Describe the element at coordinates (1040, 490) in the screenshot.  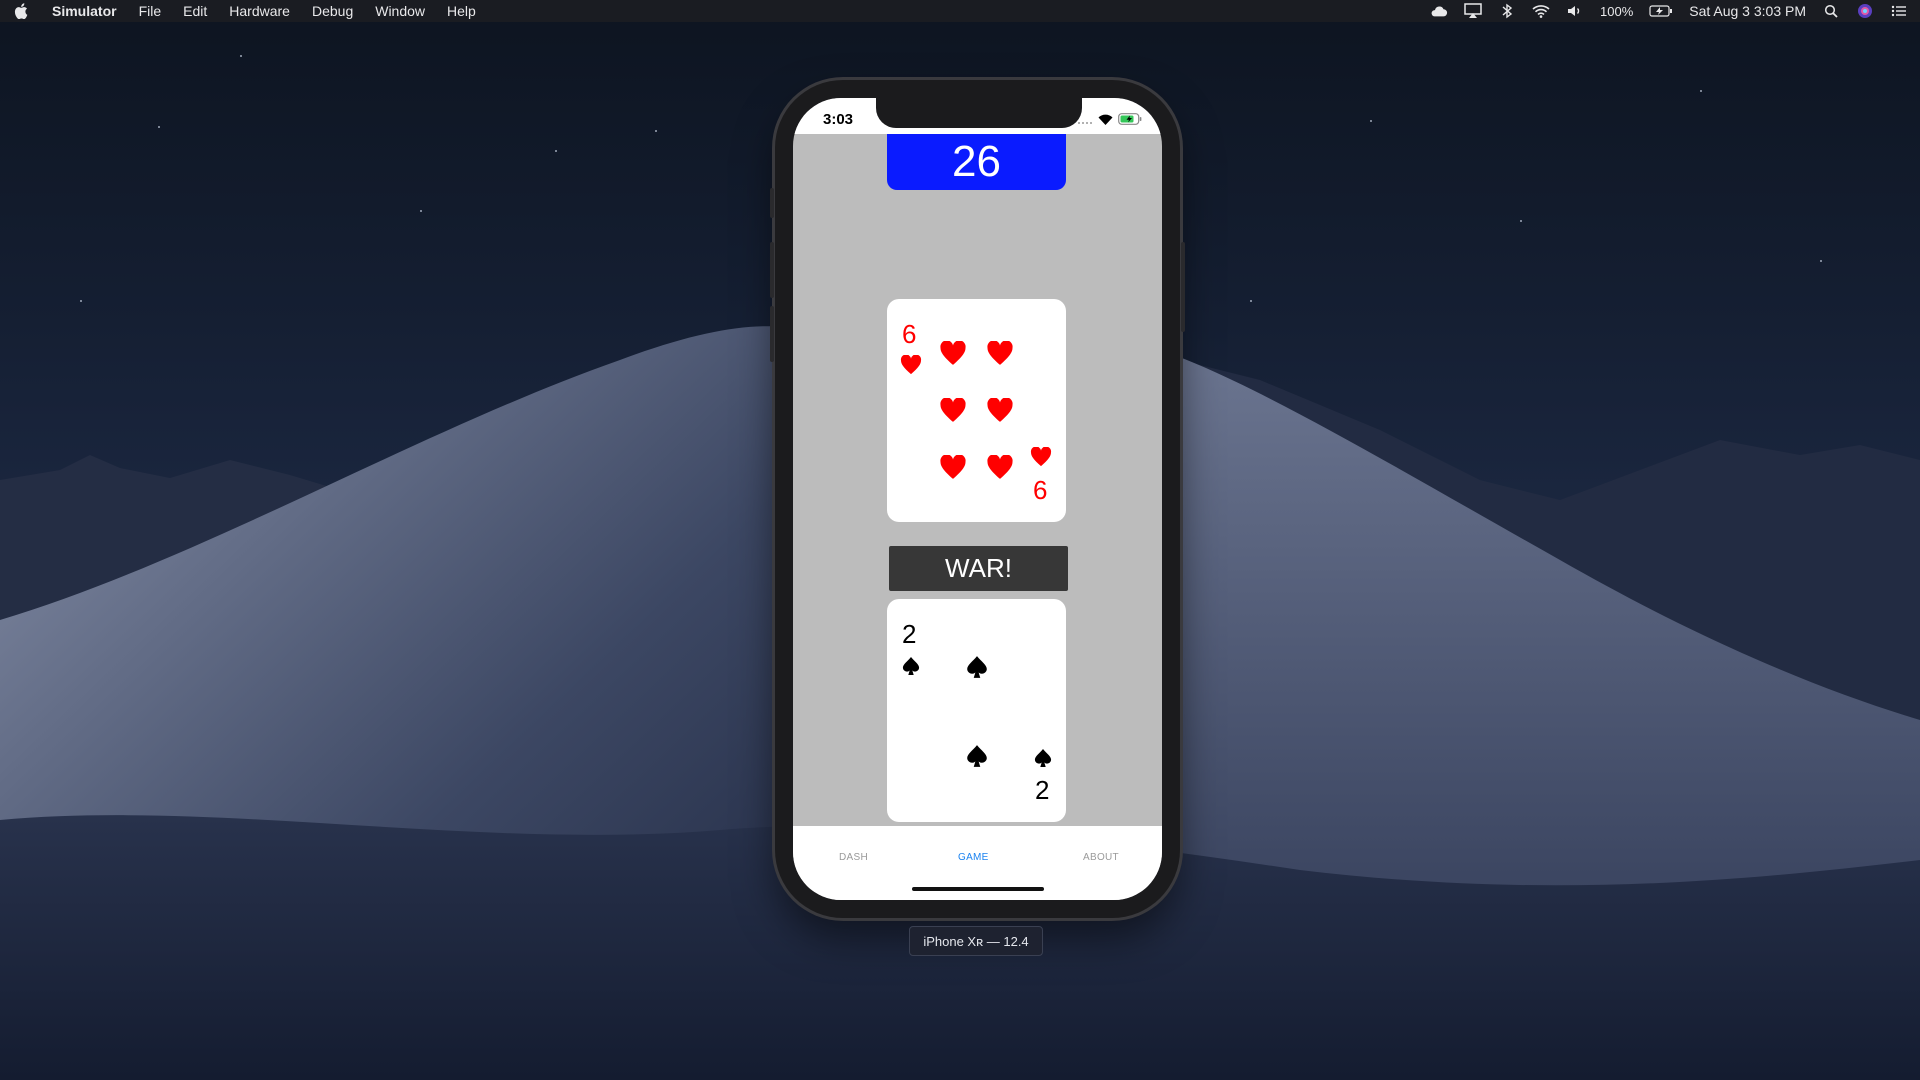
I see `card-rank-bottom: 6` at that location.